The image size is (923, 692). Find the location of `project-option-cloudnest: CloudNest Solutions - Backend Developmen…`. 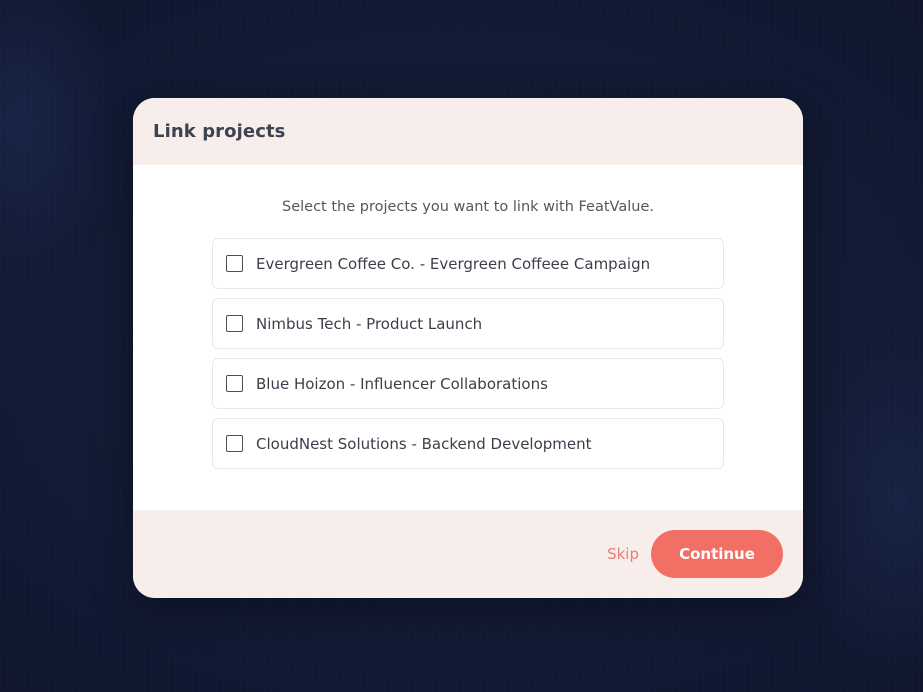

project-option-cloudnest: CloudNest Solutions - Backend Developmen… is located at coordinates (468, 443).